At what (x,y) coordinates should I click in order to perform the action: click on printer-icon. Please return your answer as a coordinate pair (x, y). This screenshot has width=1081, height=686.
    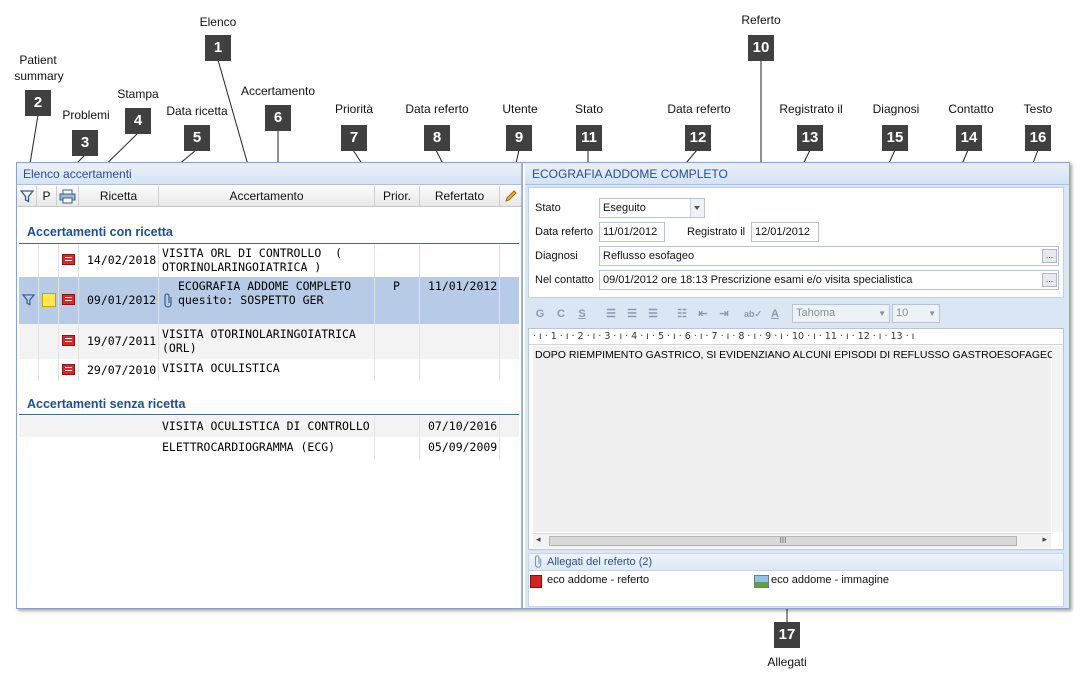
    Looking at the image, I should click on (67, 196).